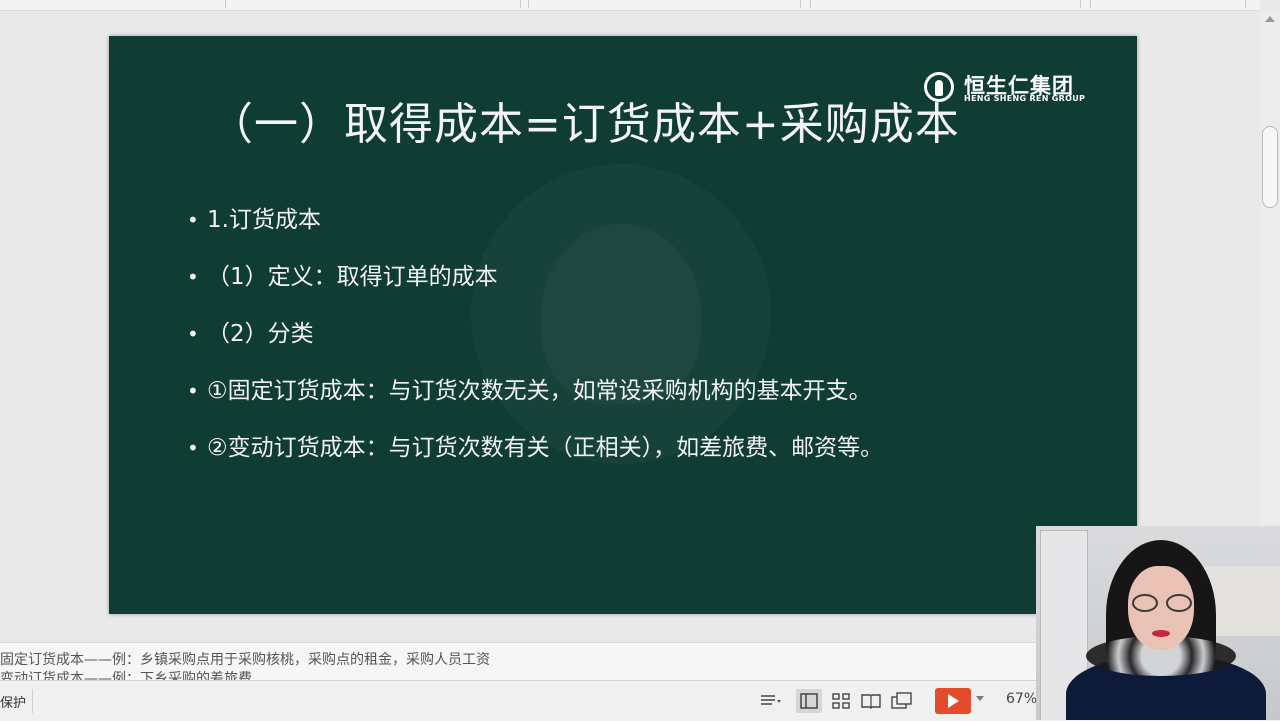  What do you see at coordinates (535, 232) in the screenshot?
I see `list-item: 1.订货成本` at bounding box center [535, 232].